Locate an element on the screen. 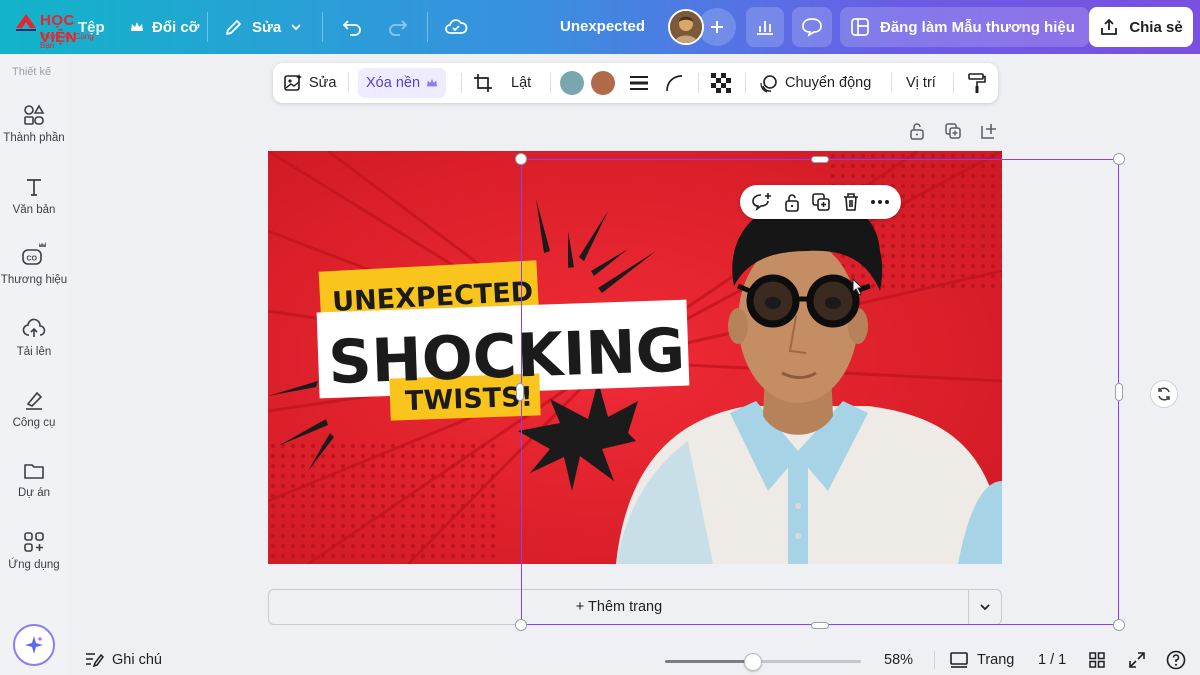 Image resolution: width=1200 pixels, height=675 pixels. avatar-image is located at coordinates (686, 27).